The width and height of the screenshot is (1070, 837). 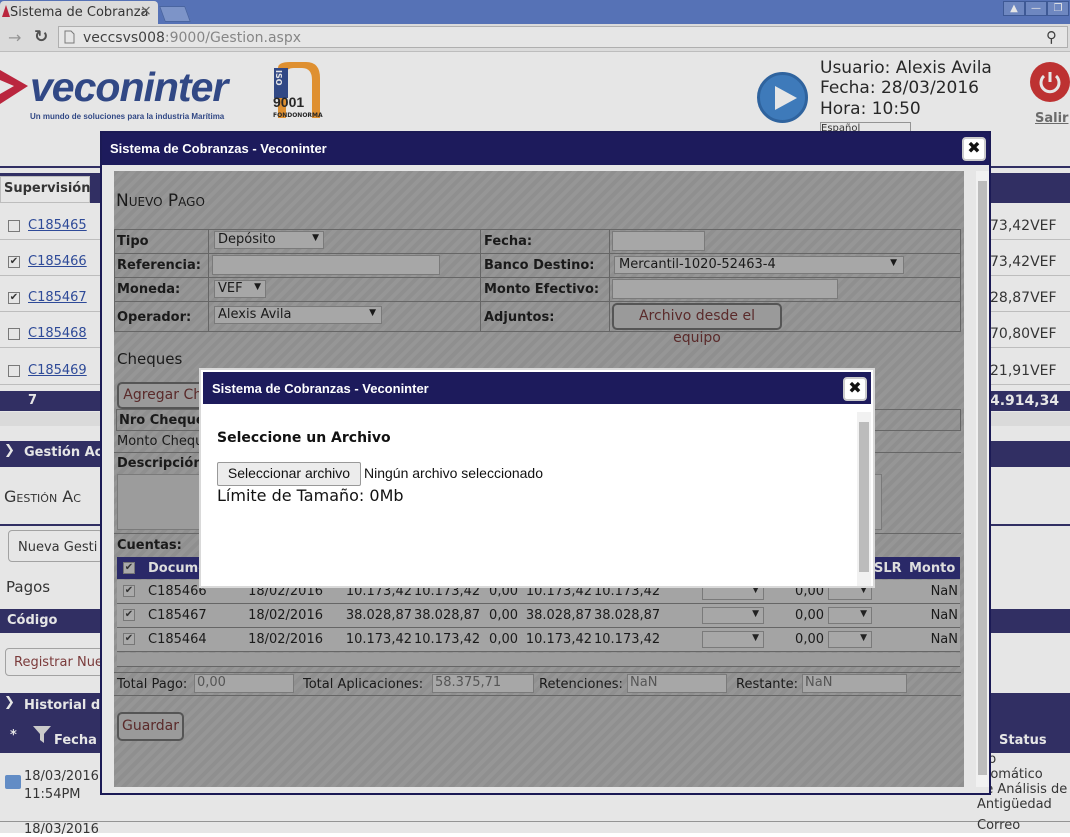 I want to click on size-limit-text: Límite de Tamaño: 0Mb, so click(x=310, y=495).